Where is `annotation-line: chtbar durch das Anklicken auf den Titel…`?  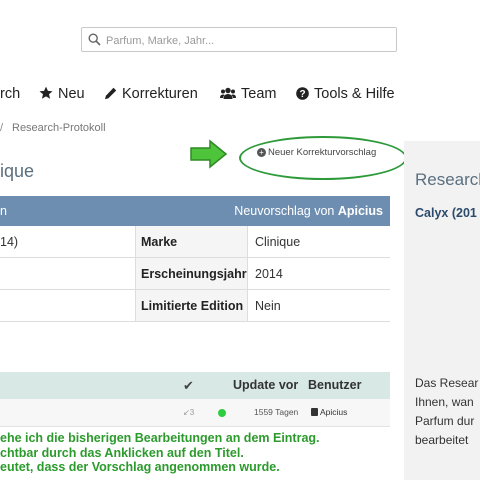
annotation-line: chtbar durch das Anklicken auf den Titel… is located at coordinates (122, 452).